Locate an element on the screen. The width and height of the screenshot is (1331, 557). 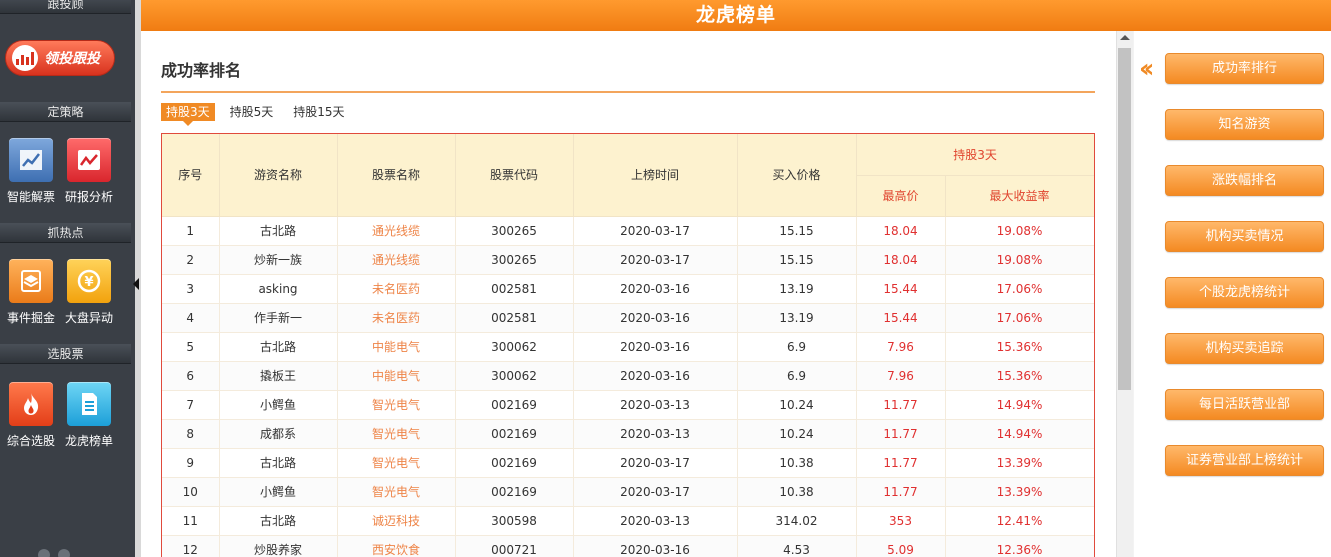
cell-rank: 5 is located at coordinates (191, 347).